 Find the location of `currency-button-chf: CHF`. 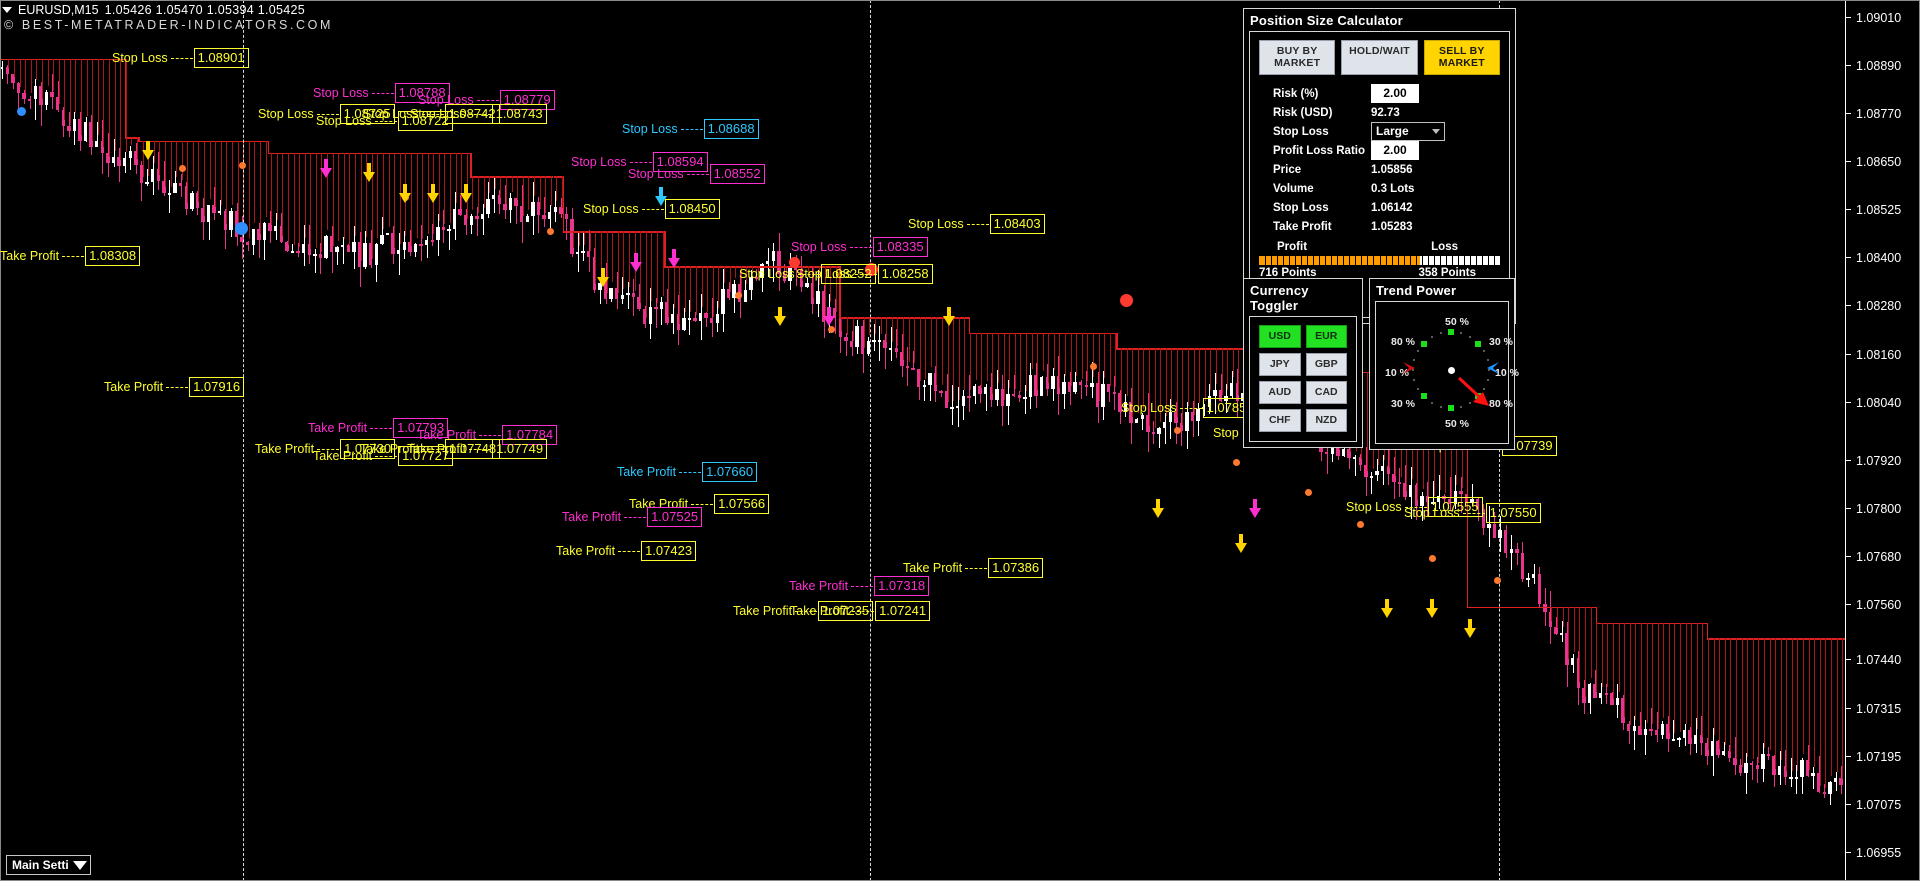

currency-button-chf: CHF is located at coordinates (1280, 420).